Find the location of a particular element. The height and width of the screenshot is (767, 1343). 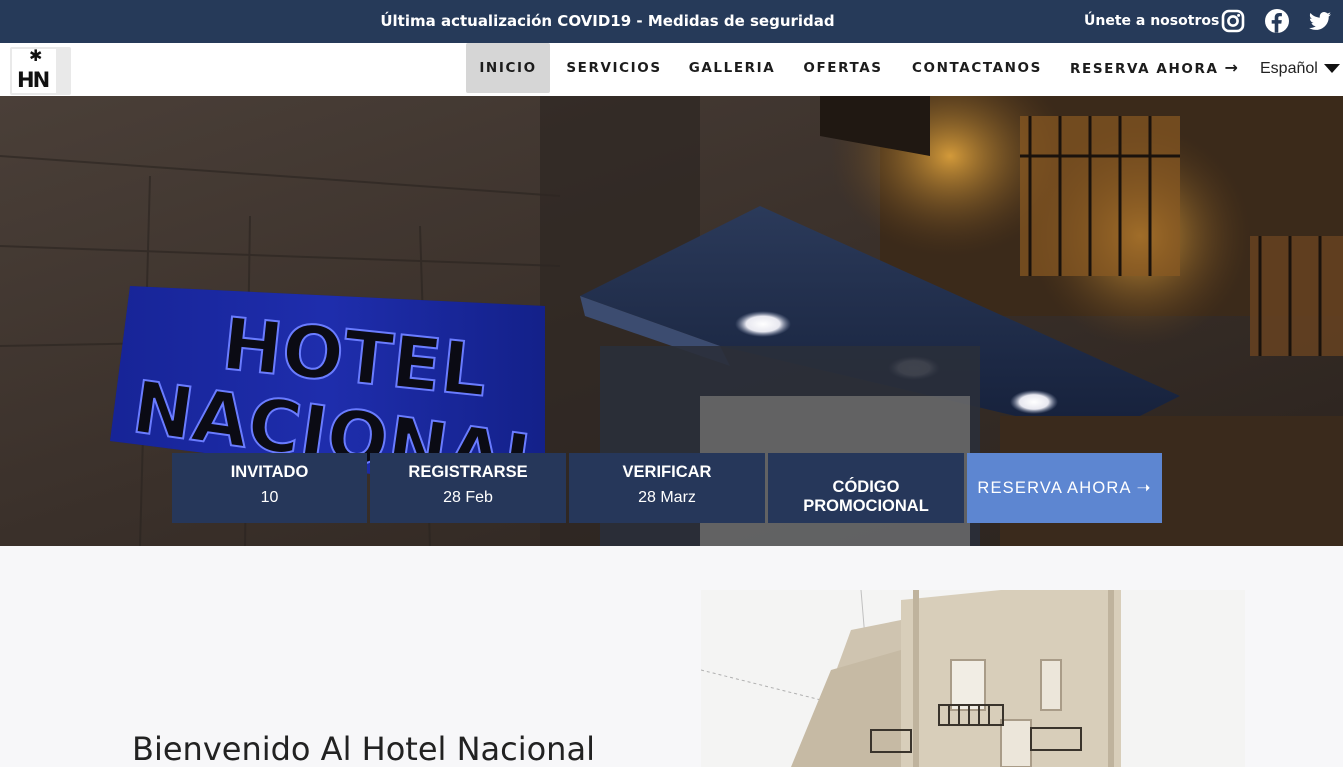

promo-code-field: CÓDIGO PROMOCIONAL is located at coordinates (866, 488).